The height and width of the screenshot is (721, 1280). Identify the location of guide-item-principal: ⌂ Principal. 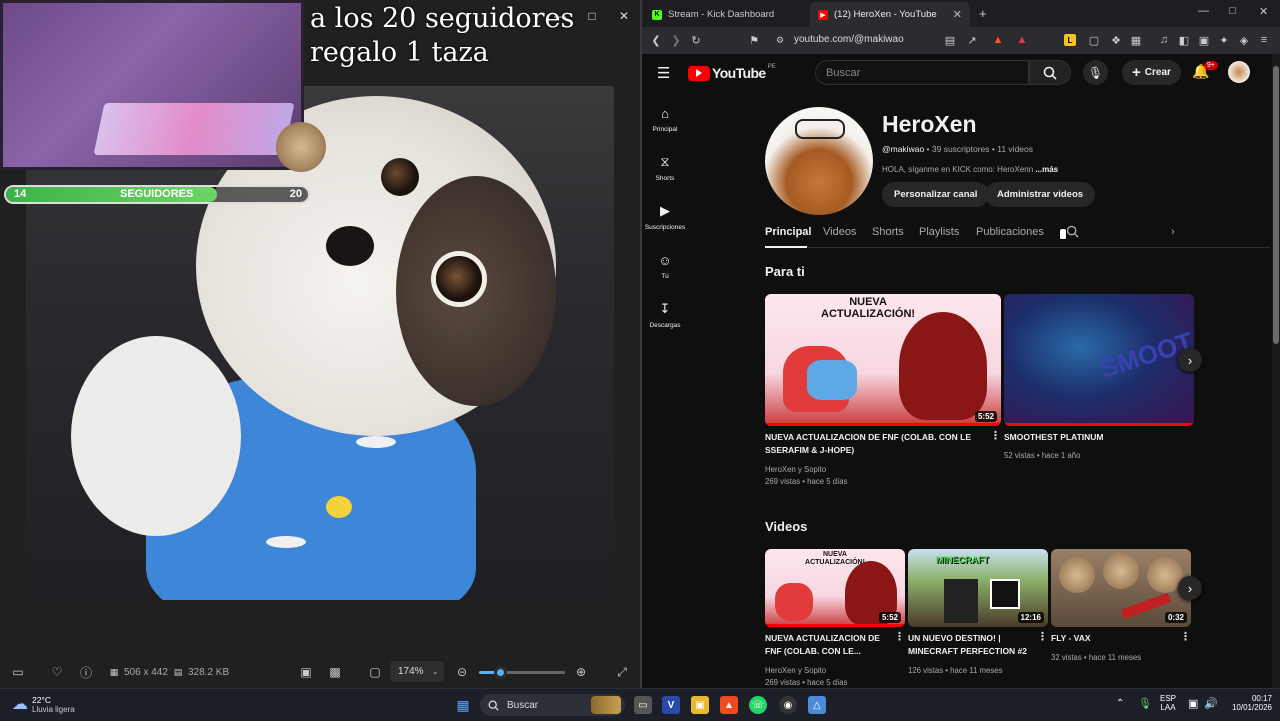
(665, 119).